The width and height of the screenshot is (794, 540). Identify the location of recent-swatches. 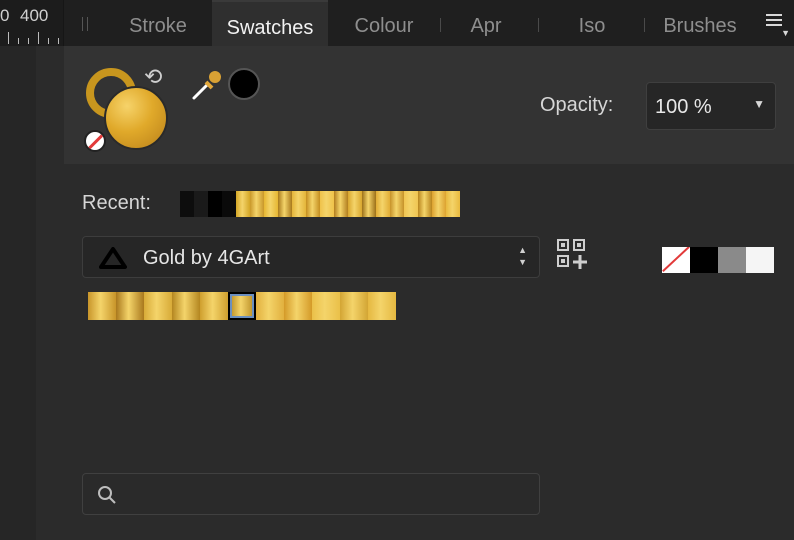
(320, 204).